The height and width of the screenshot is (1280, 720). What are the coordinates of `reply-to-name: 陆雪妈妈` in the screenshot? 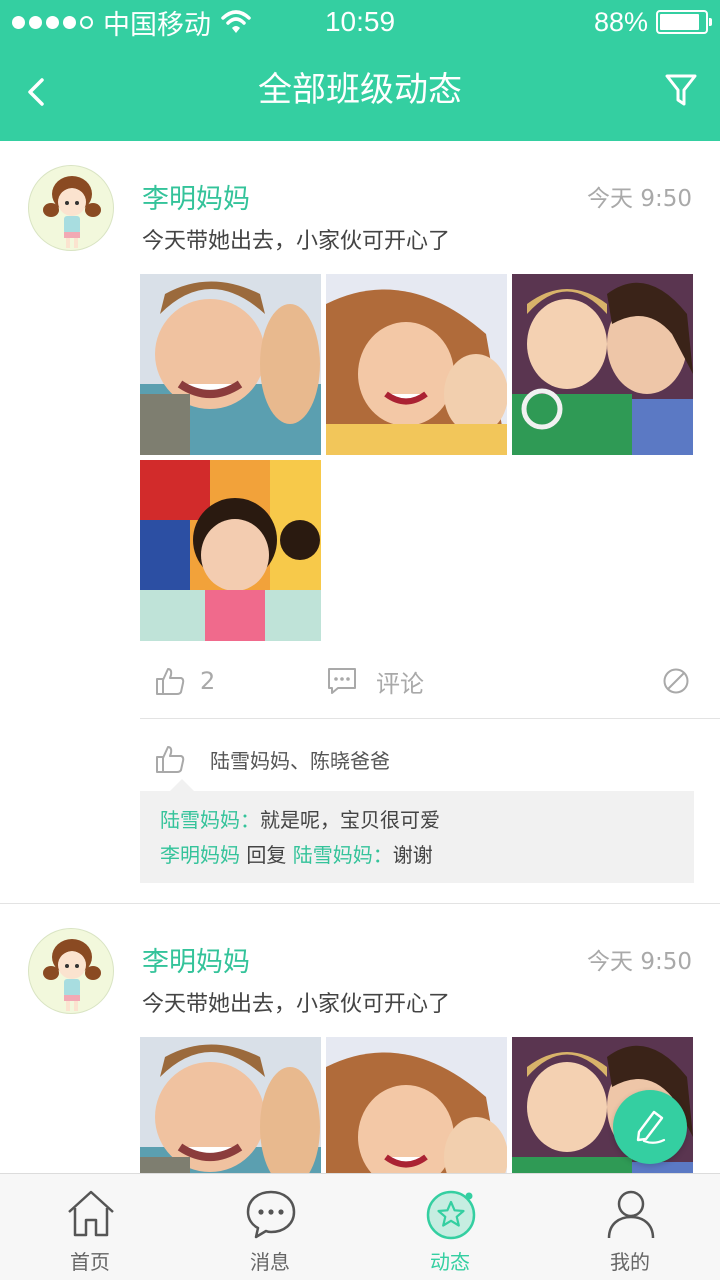 It's located at (333, 855).